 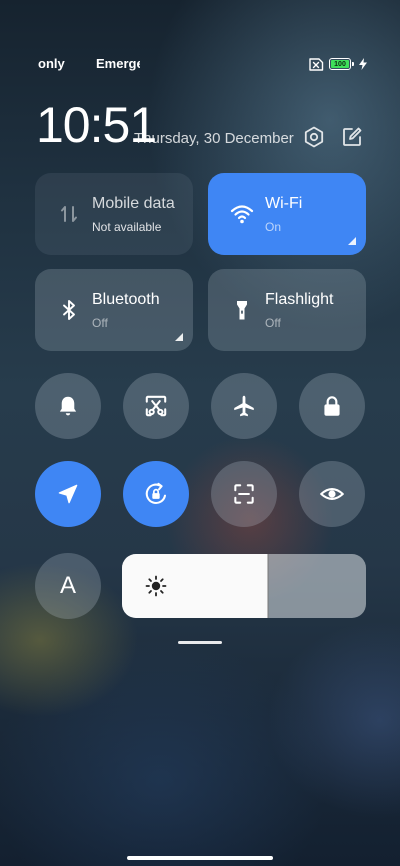 I want to click on toggle-lock-screen, so click(x=332, y=406).